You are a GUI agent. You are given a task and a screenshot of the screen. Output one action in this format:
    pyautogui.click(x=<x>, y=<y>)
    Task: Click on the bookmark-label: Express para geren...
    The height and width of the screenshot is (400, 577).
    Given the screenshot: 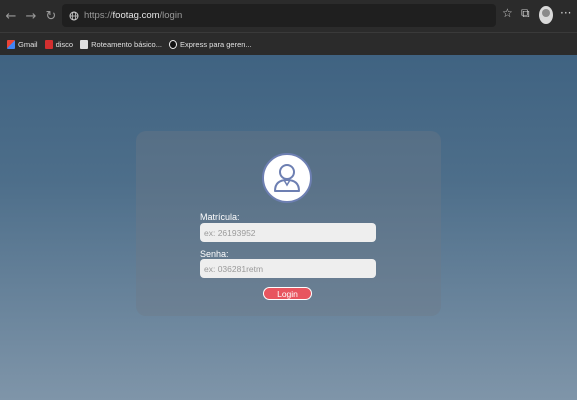 What is the action you would take?
    pyautogui.click(x=215, y=44)
    